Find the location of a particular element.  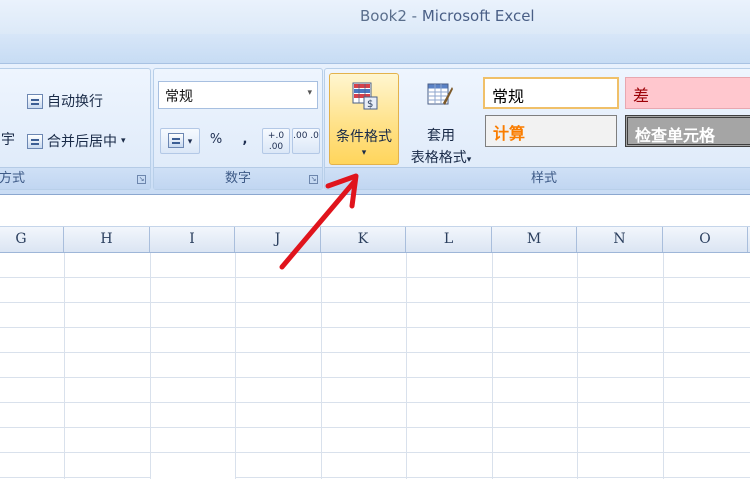

styles-group-label: 样式 is located at coordinates (537, 178).